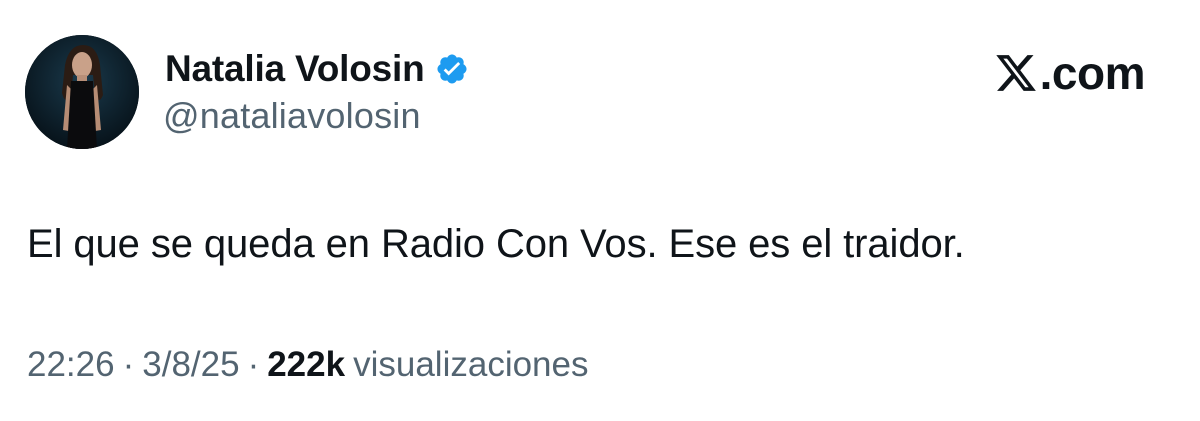 Image resolution: width=1200 pixels, height=421 pixels. I want to click on avatar, so click(82, 92).